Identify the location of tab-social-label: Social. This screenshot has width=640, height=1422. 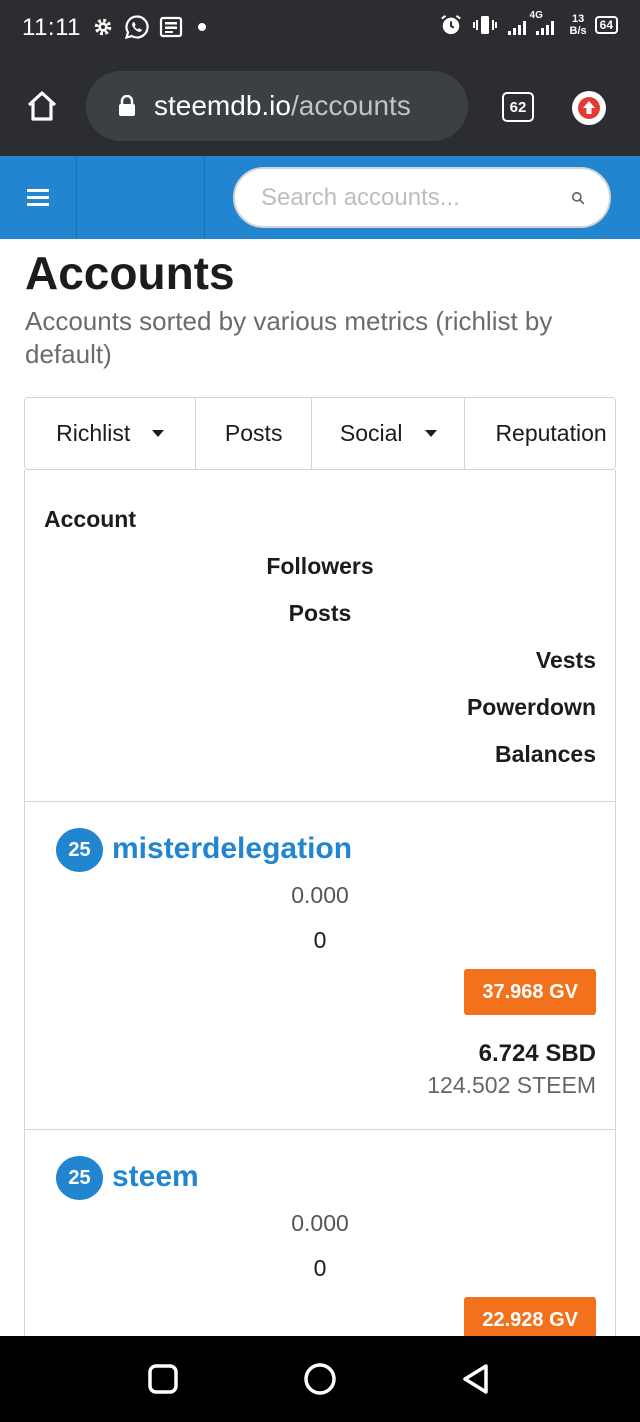
(371, 433).